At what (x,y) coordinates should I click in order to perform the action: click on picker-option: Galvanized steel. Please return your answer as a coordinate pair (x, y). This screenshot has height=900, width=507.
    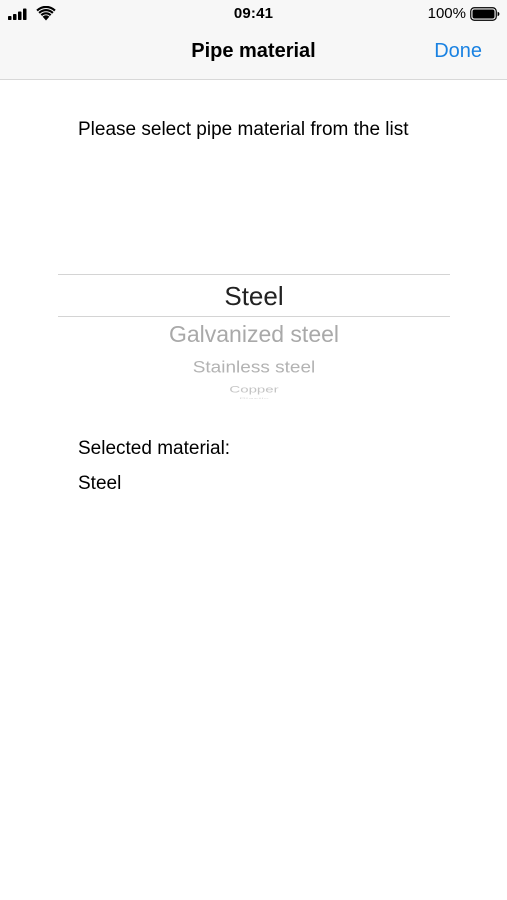
    Looking at the image, I should click on (254, 334).